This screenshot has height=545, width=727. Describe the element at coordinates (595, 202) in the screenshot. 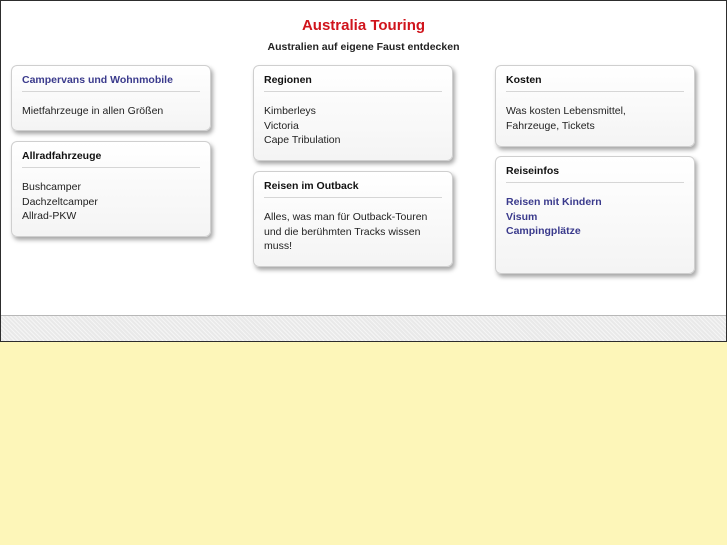

I see `reisen-mit-kindern-link: Reisen mit Kindern` at that location.